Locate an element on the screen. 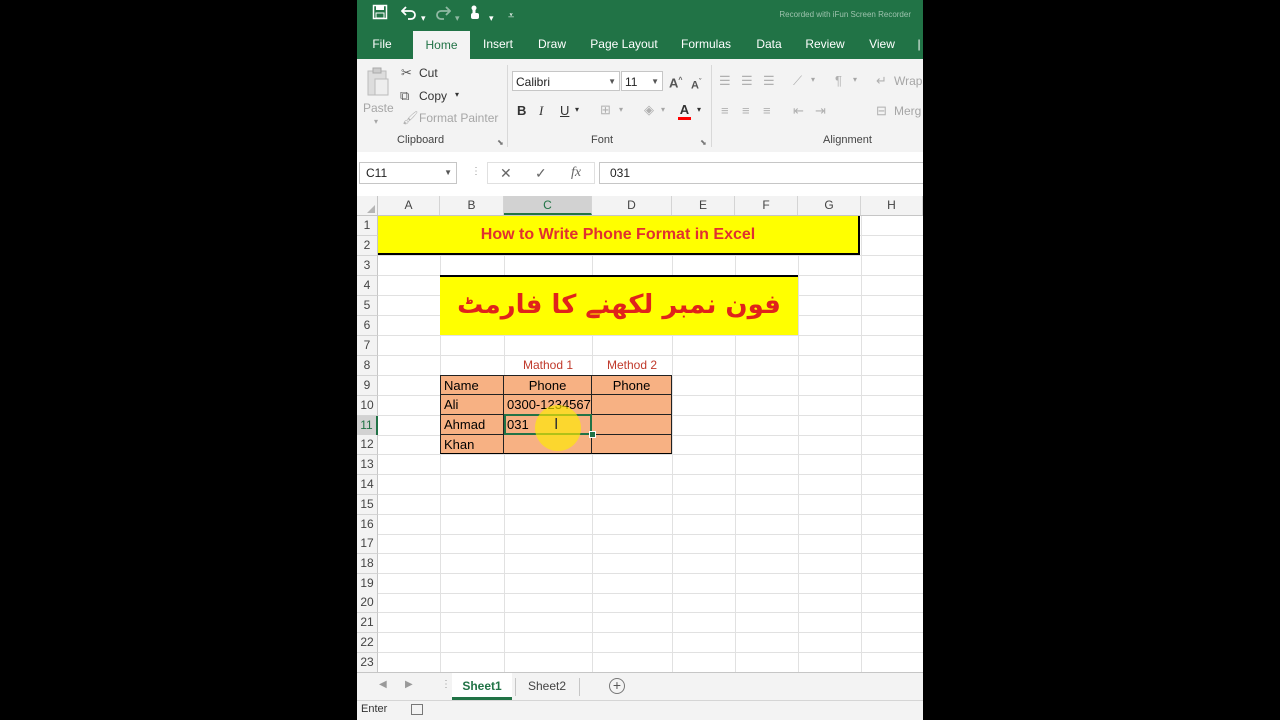 The height and width of the screenshot is (720, 1280). customize-icon: ⩡ is located at coordinates (511, 16).